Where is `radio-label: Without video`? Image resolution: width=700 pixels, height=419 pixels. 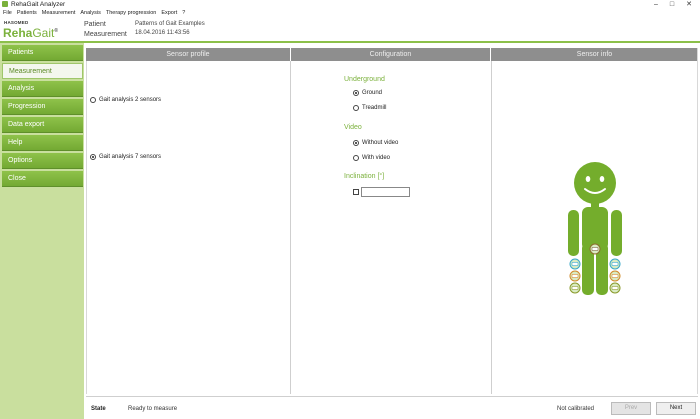
radio-label: Without video is located at coordinates (380, 143).